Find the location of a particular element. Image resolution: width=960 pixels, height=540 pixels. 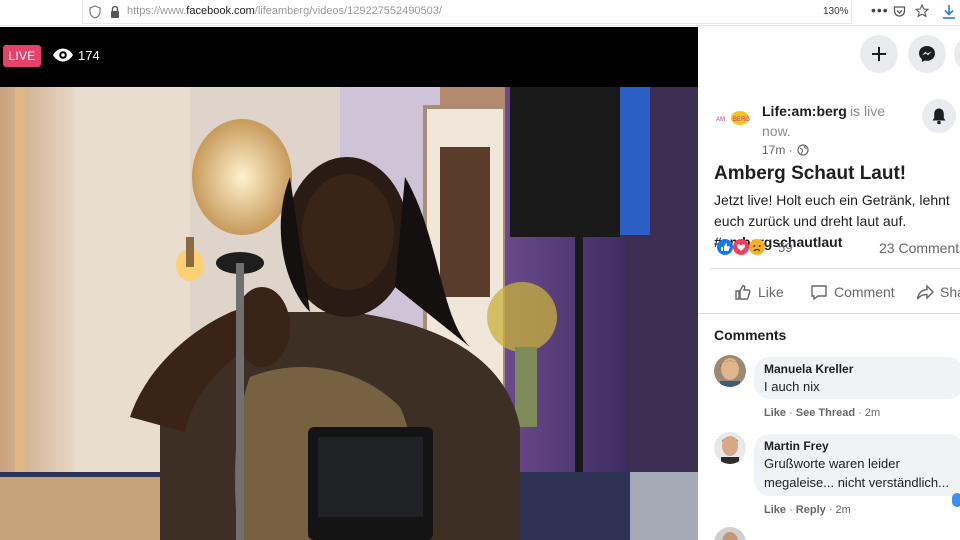

globe-icon is located at coordinates (803, 150).